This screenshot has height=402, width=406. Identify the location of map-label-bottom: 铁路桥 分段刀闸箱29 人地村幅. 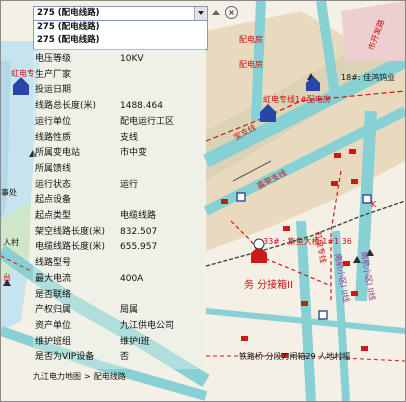
(295, 356).